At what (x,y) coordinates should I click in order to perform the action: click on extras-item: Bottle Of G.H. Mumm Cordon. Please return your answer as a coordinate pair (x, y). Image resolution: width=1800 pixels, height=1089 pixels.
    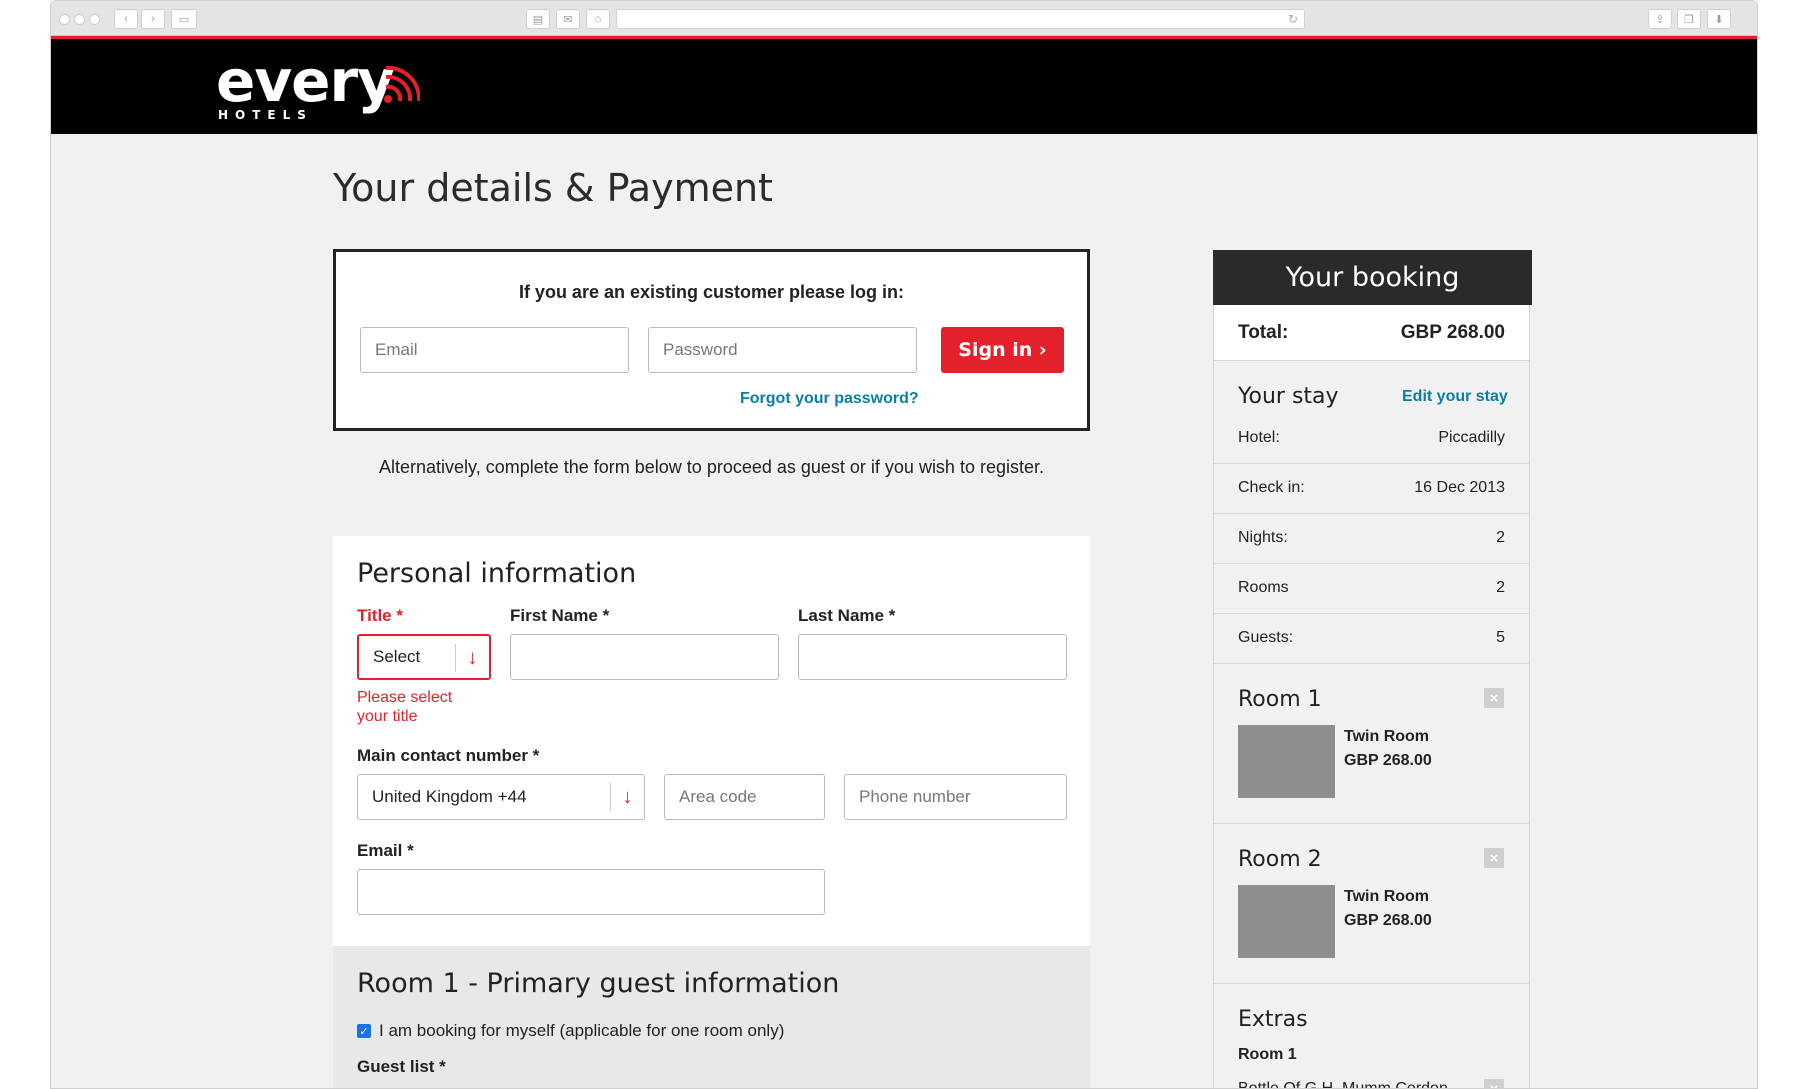
    Looking at the image, I should click on (1343, 1084).